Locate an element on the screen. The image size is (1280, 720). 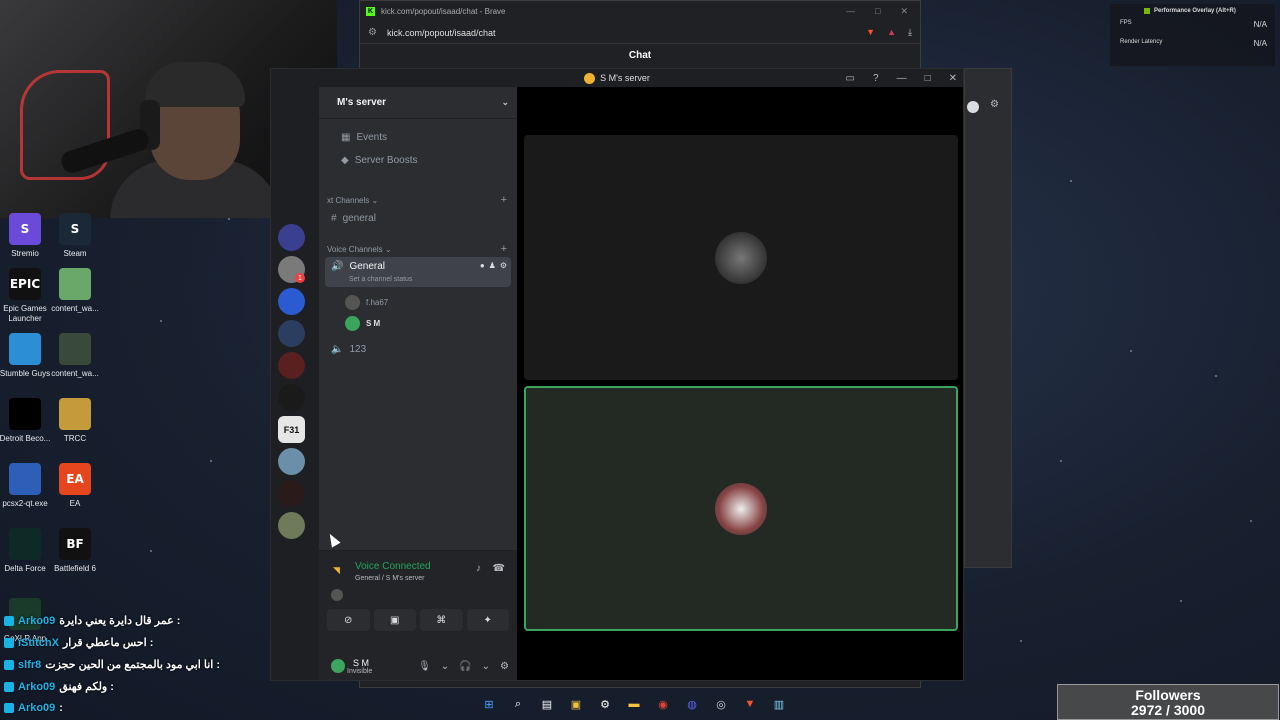
inbox-icon: ▭ is located at coordinates (850, 78).